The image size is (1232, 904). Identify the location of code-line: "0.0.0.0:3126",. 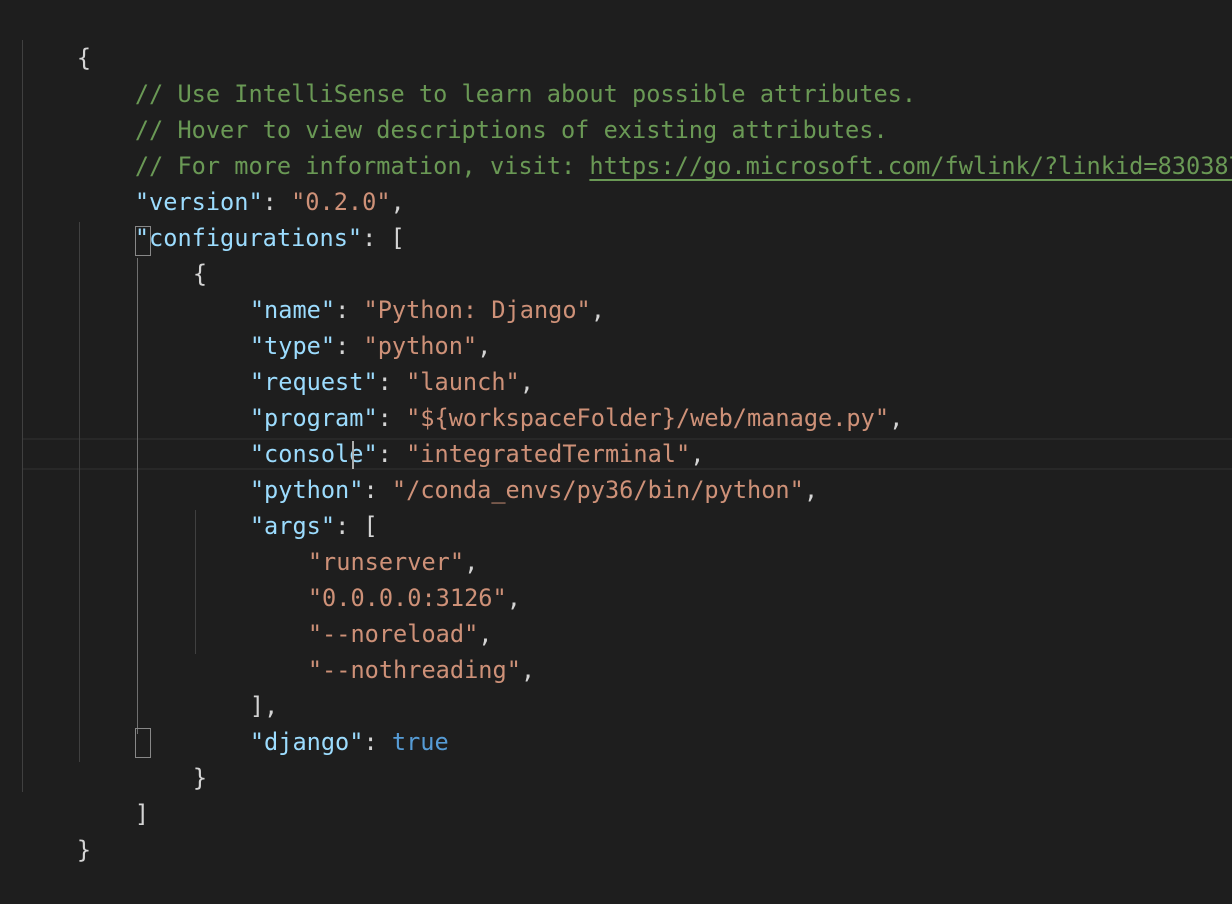
(386, 578).